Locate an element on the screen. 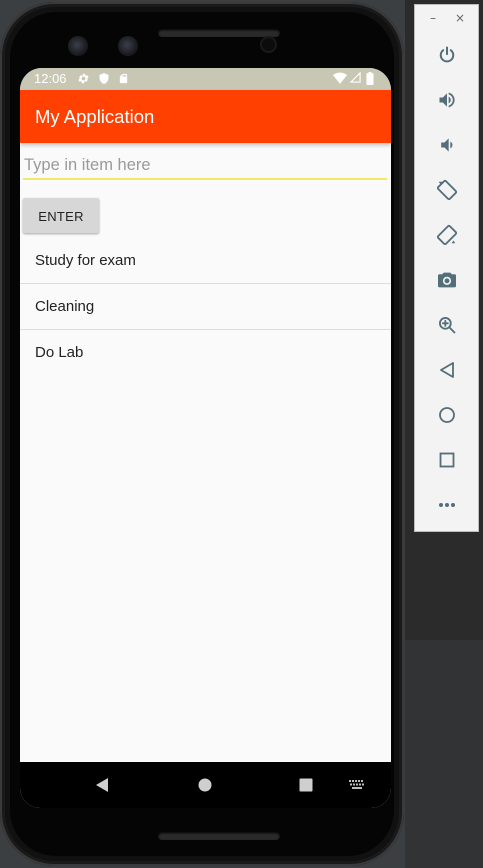  app-toolbar: My Application is located at coordinates (205, 116).